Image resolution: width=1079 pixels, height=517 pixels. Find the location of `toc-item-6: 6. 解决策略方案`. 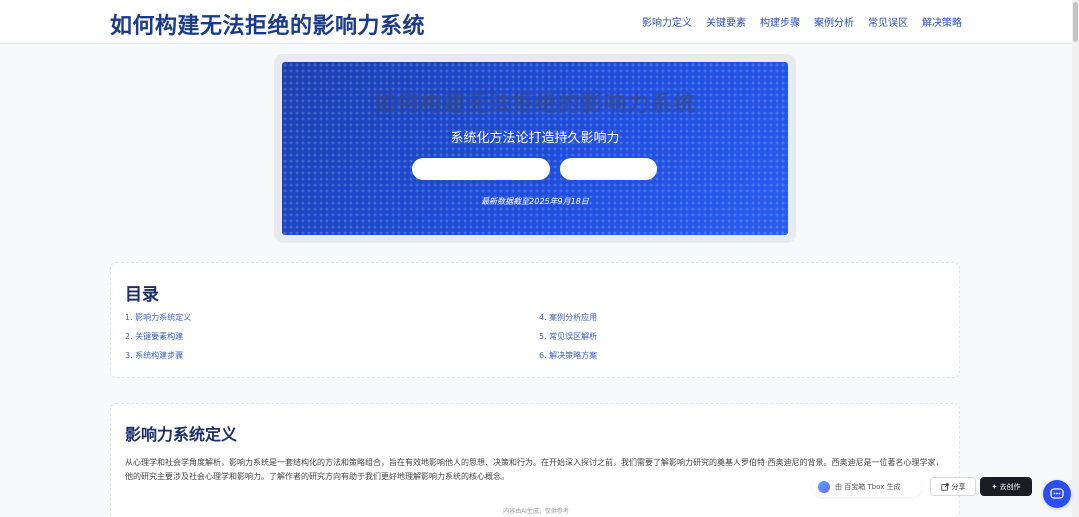

toc-item-6: 6. 解决策略方案 is located at coordinates (568, 355).